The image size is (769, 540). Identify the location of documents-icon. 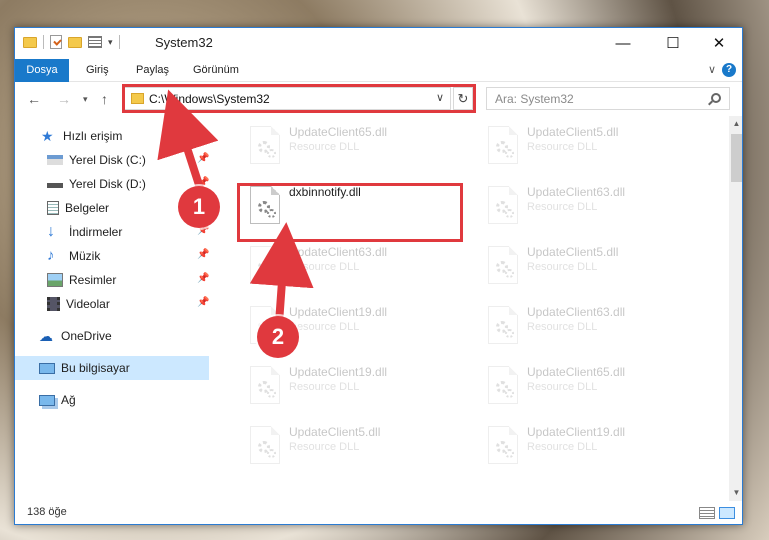
(53, 208).